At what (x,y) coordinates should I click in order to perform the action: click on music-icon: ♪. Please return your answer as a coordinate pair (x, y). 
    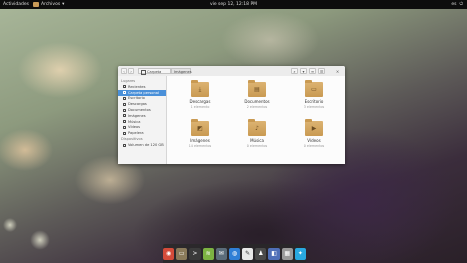
    Looking at the image, I should click on (257, 128).